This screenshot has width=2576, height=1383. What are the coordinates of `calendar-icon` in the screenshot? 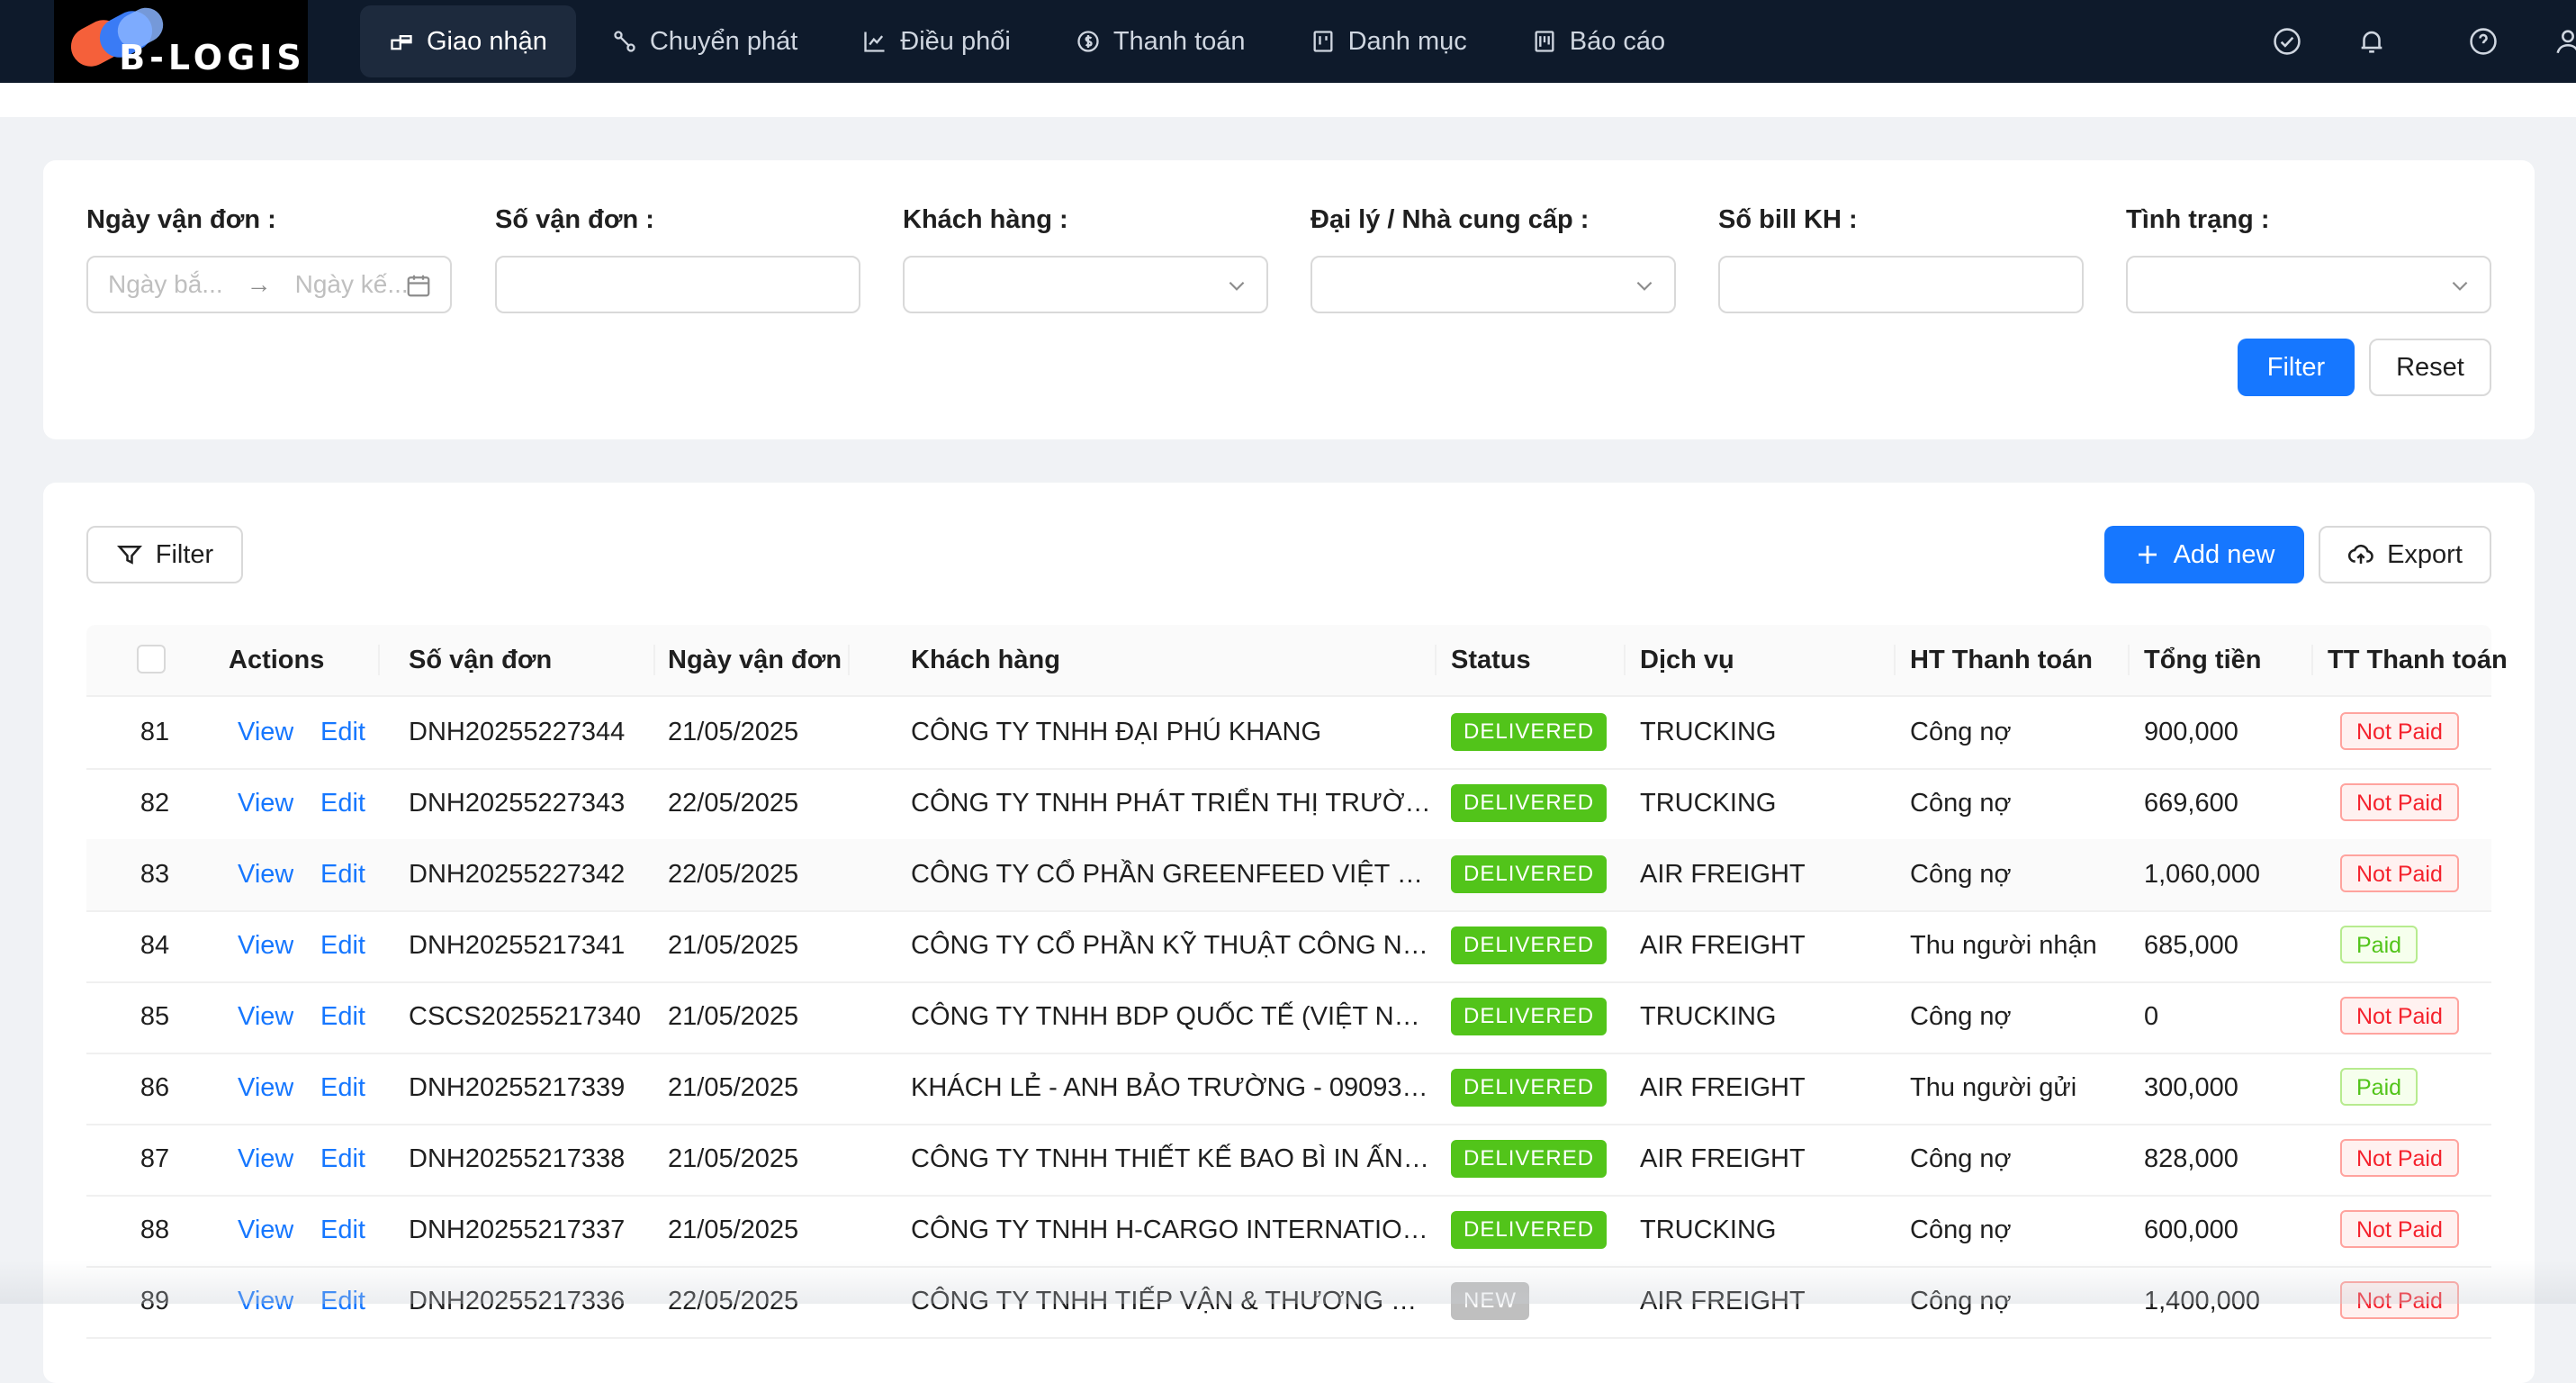 It's located at (418, 286).